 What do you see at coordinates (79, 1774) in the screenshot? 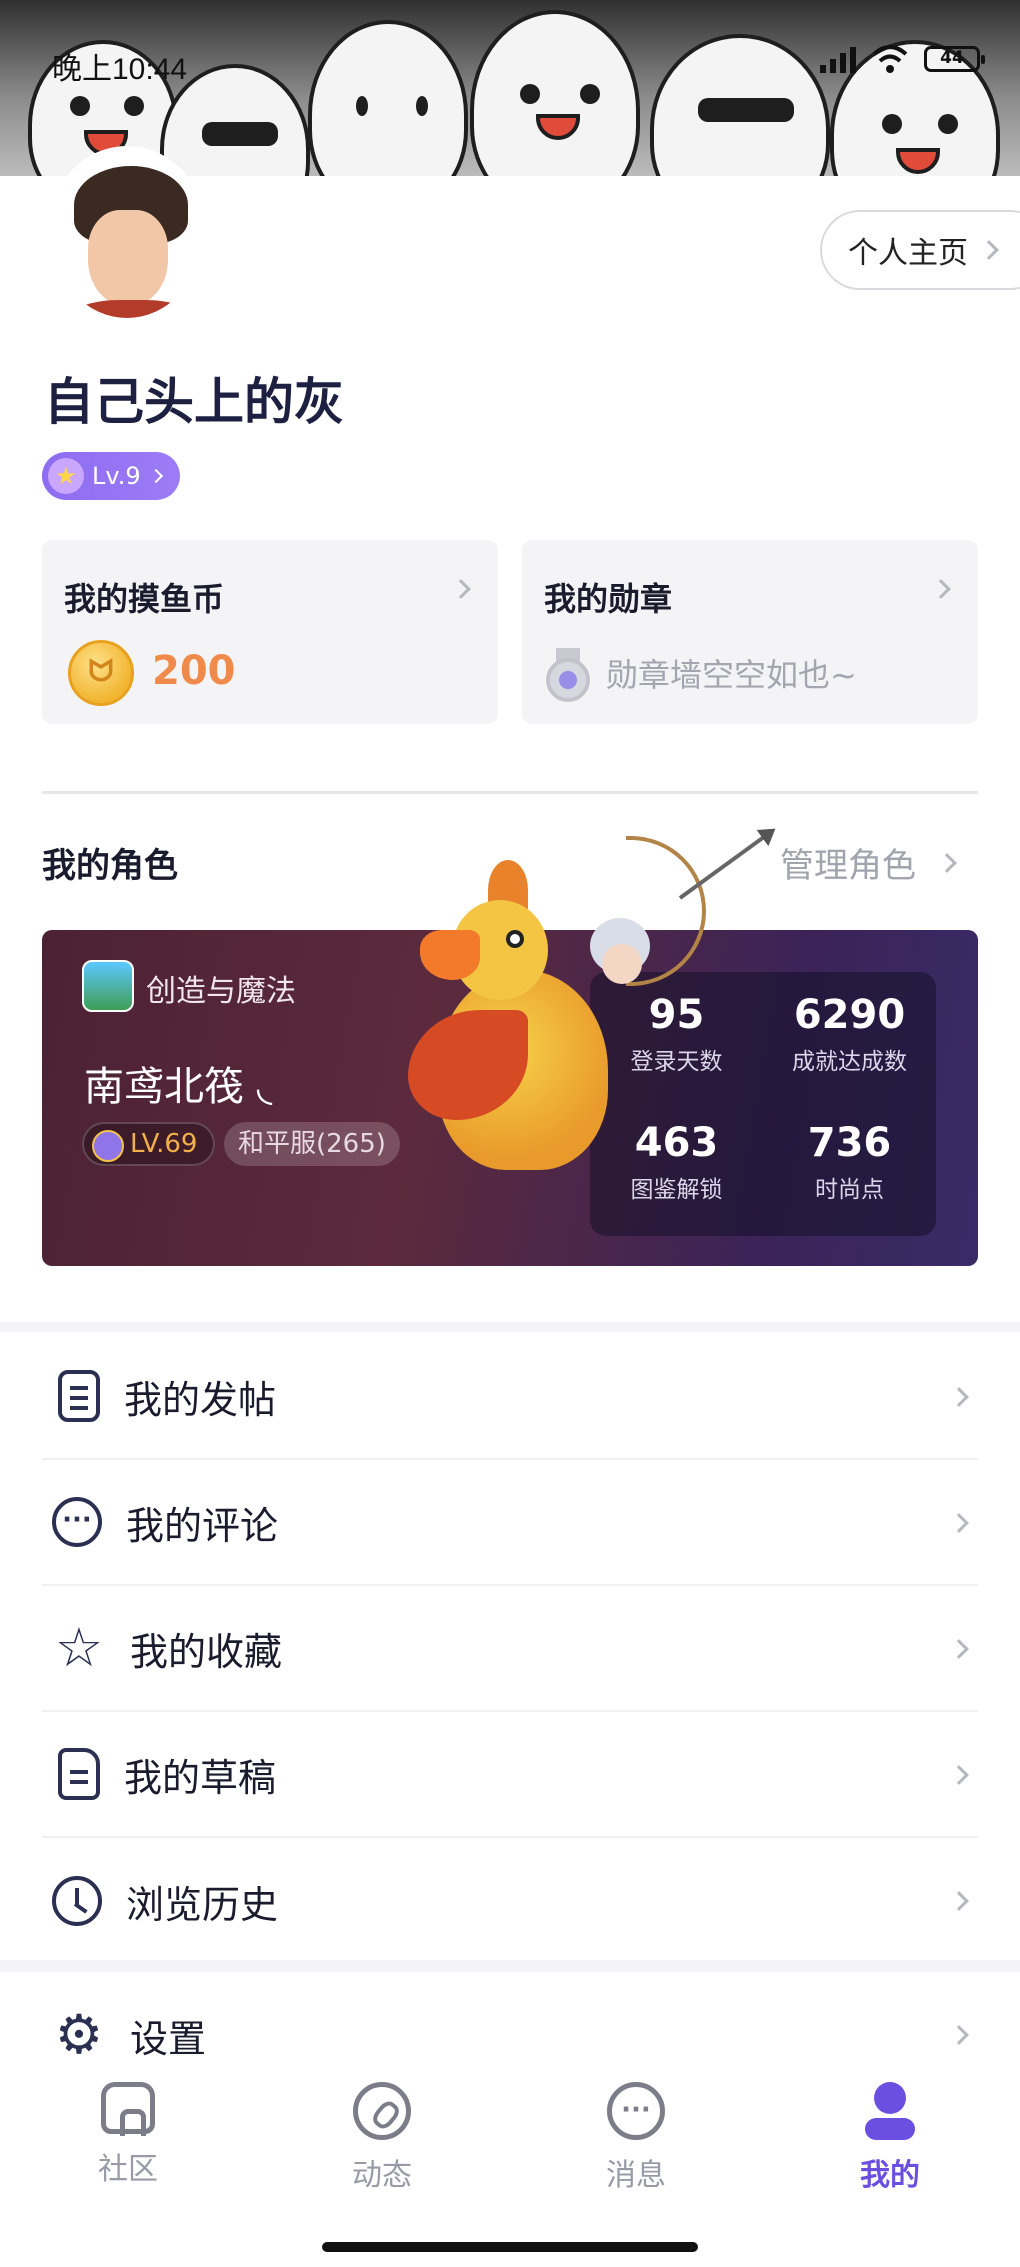
I see `draft-icon` at bounding box center [79, 1774].